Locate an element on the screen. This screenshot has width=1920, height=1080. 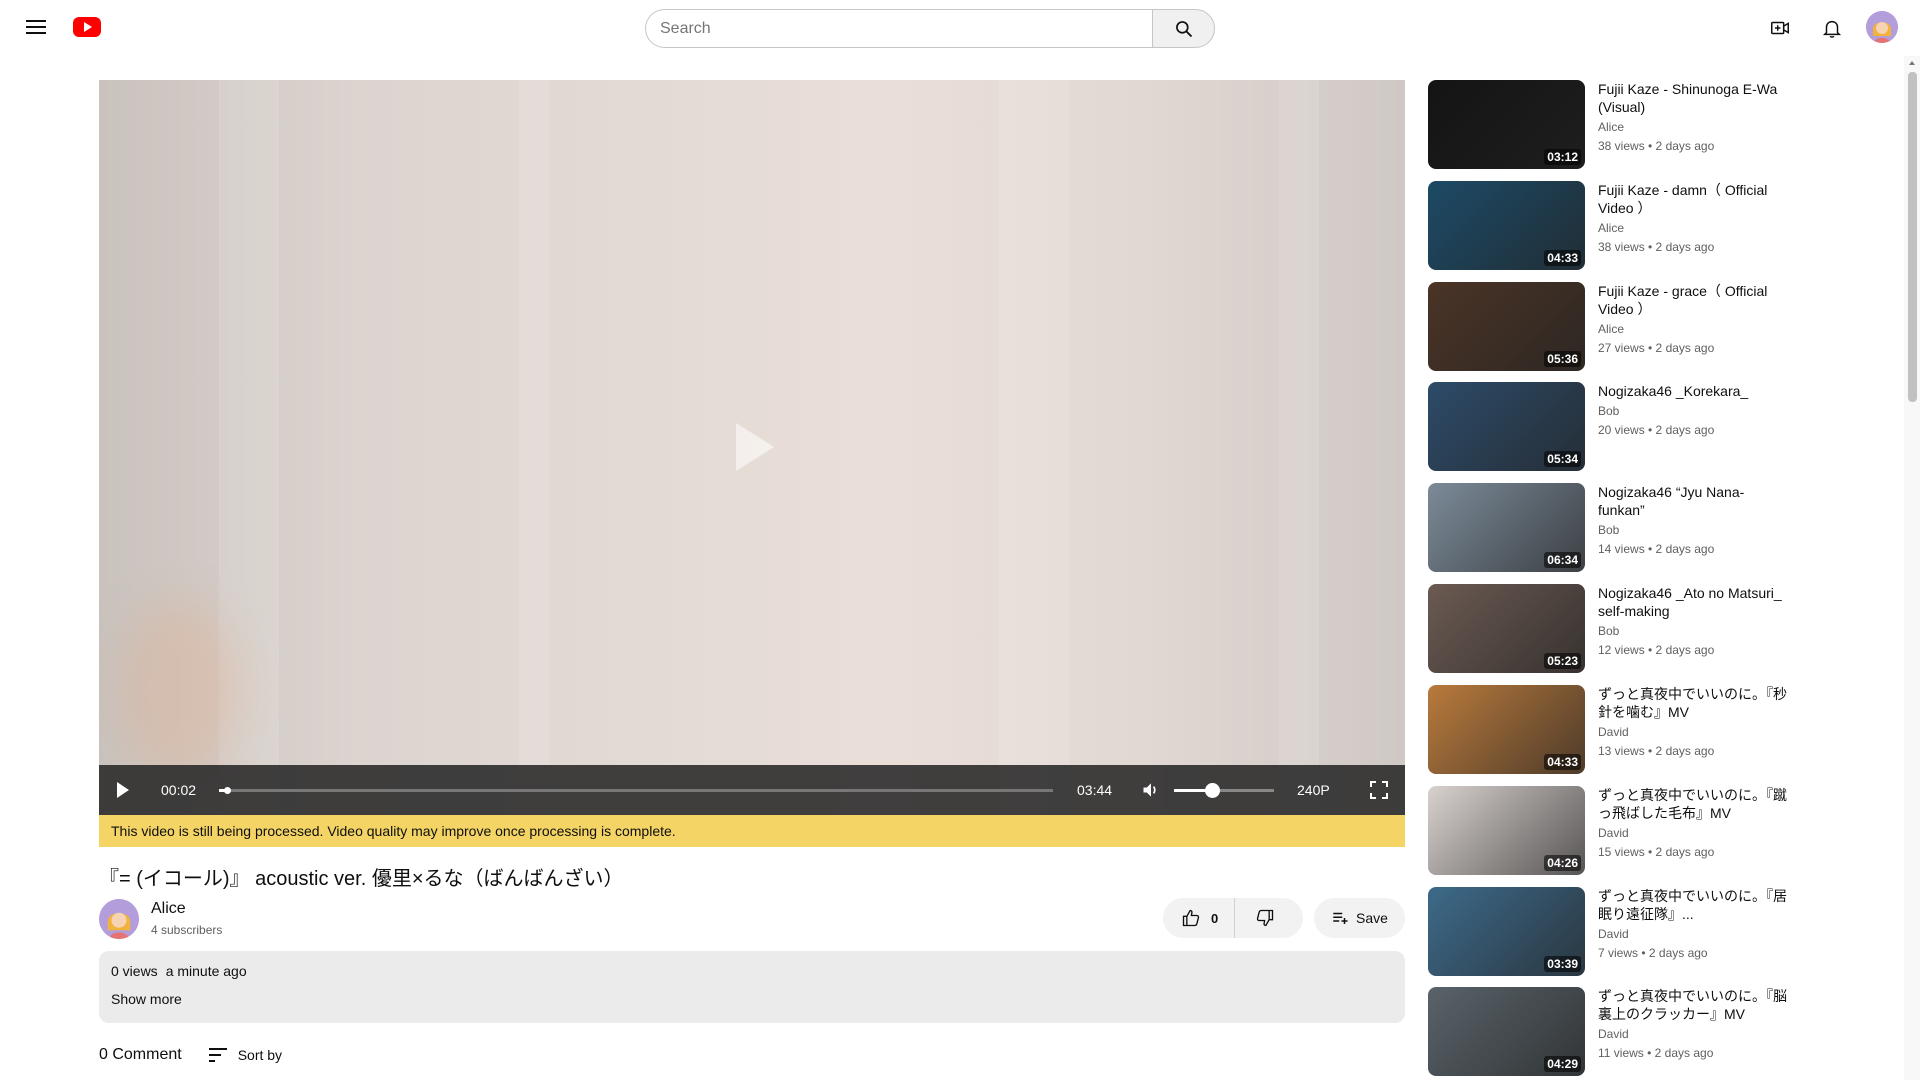
like-dislike-group: 0 is located at coordinates (1233, 918).